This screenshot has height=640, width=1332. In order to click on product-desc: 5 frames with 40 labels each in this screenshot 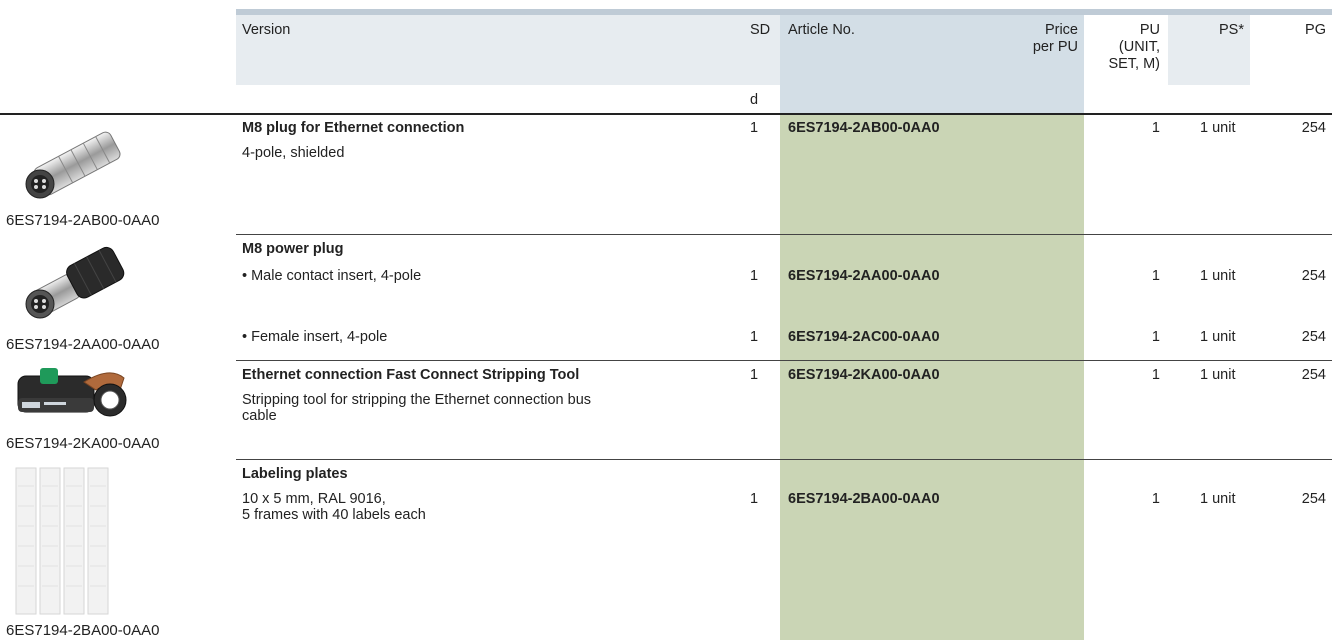, I will do `click(334, 515)`.